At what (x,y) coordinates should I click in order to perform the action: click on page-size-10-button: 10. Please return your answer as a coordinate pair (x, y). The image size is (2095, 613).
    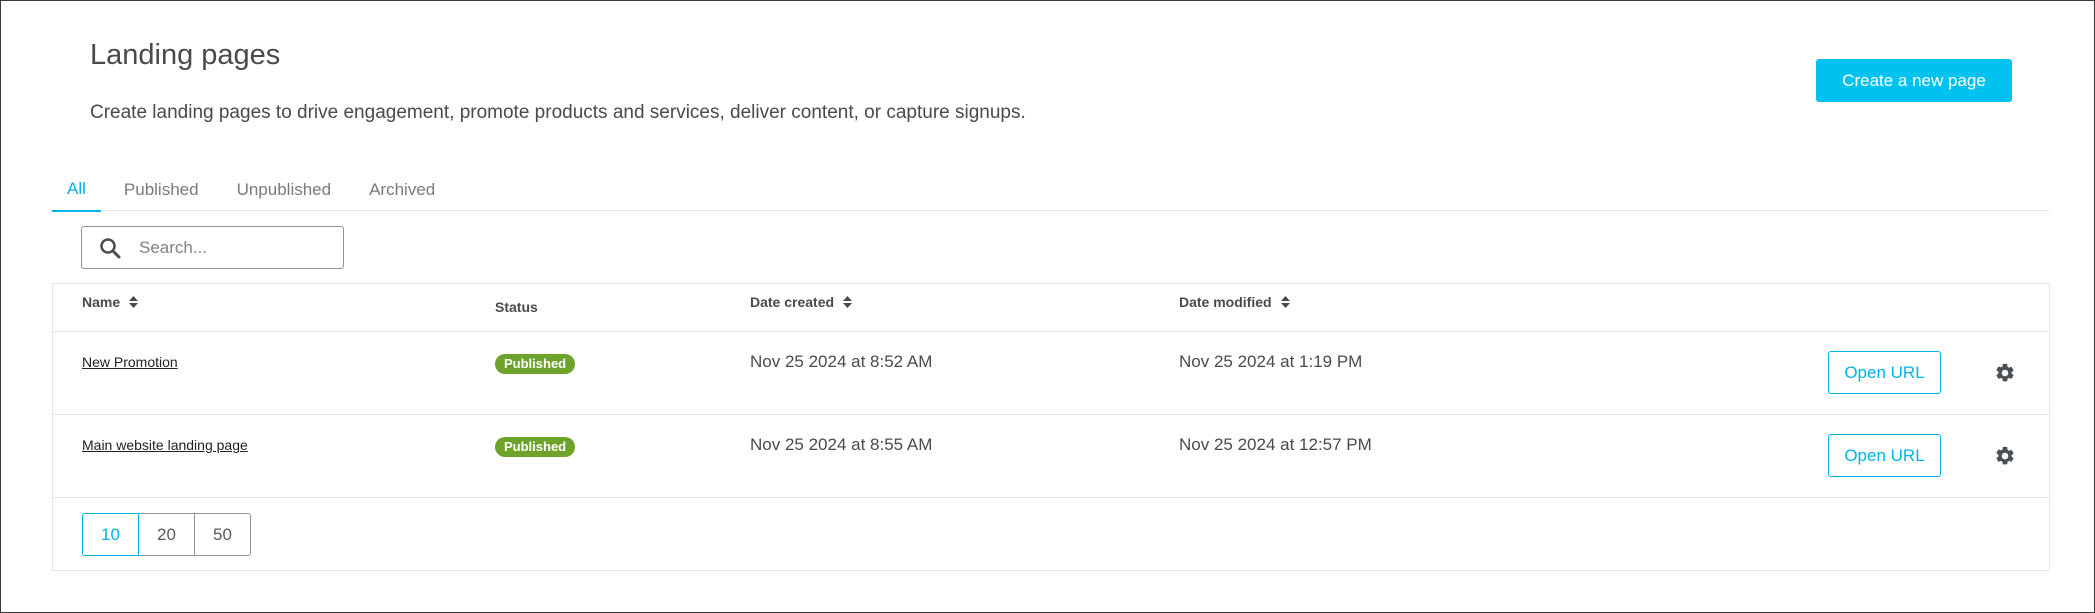
    Looking at the image, I should click on (110, 534).